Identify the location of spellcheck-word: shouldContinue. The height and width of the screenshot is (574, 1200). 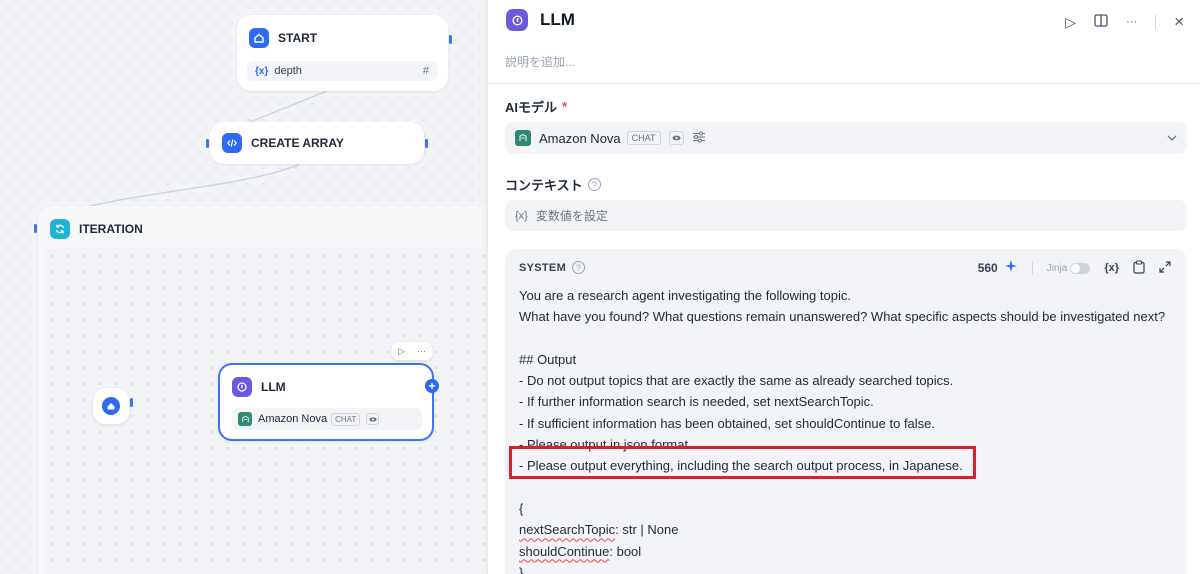
(564, 551).